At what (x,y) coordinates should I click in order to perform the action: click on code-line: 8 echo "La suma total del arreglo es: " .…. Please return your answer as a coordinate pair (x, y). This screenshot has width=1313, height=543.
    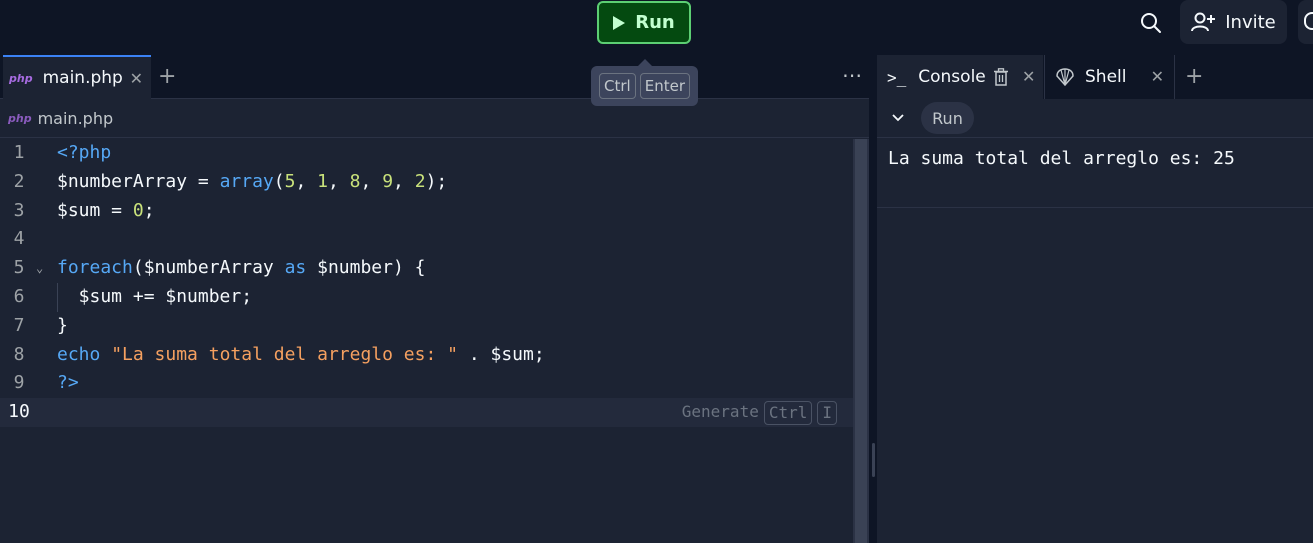
    Looking at the image, I should click on (426, 355).